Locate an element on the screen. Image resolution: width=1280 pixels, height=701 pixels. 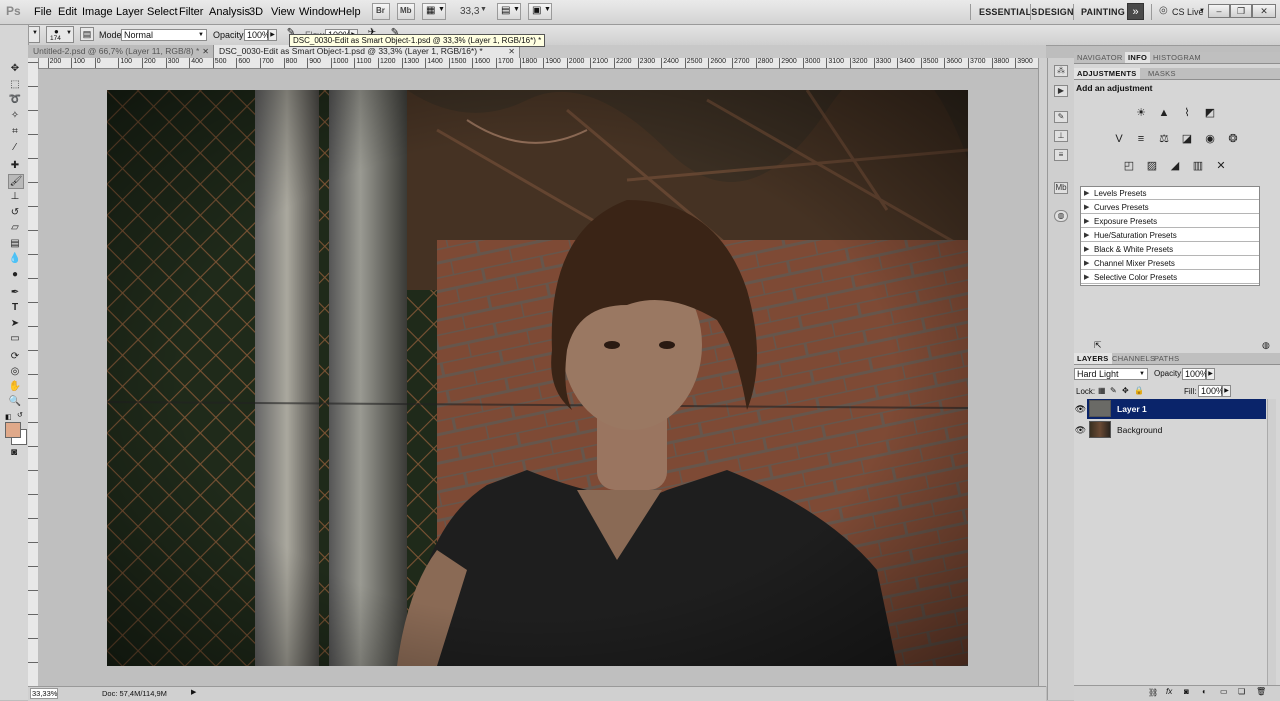
blend-mode-select: Hard Light ▼ is located at coordinates (1111, 374).